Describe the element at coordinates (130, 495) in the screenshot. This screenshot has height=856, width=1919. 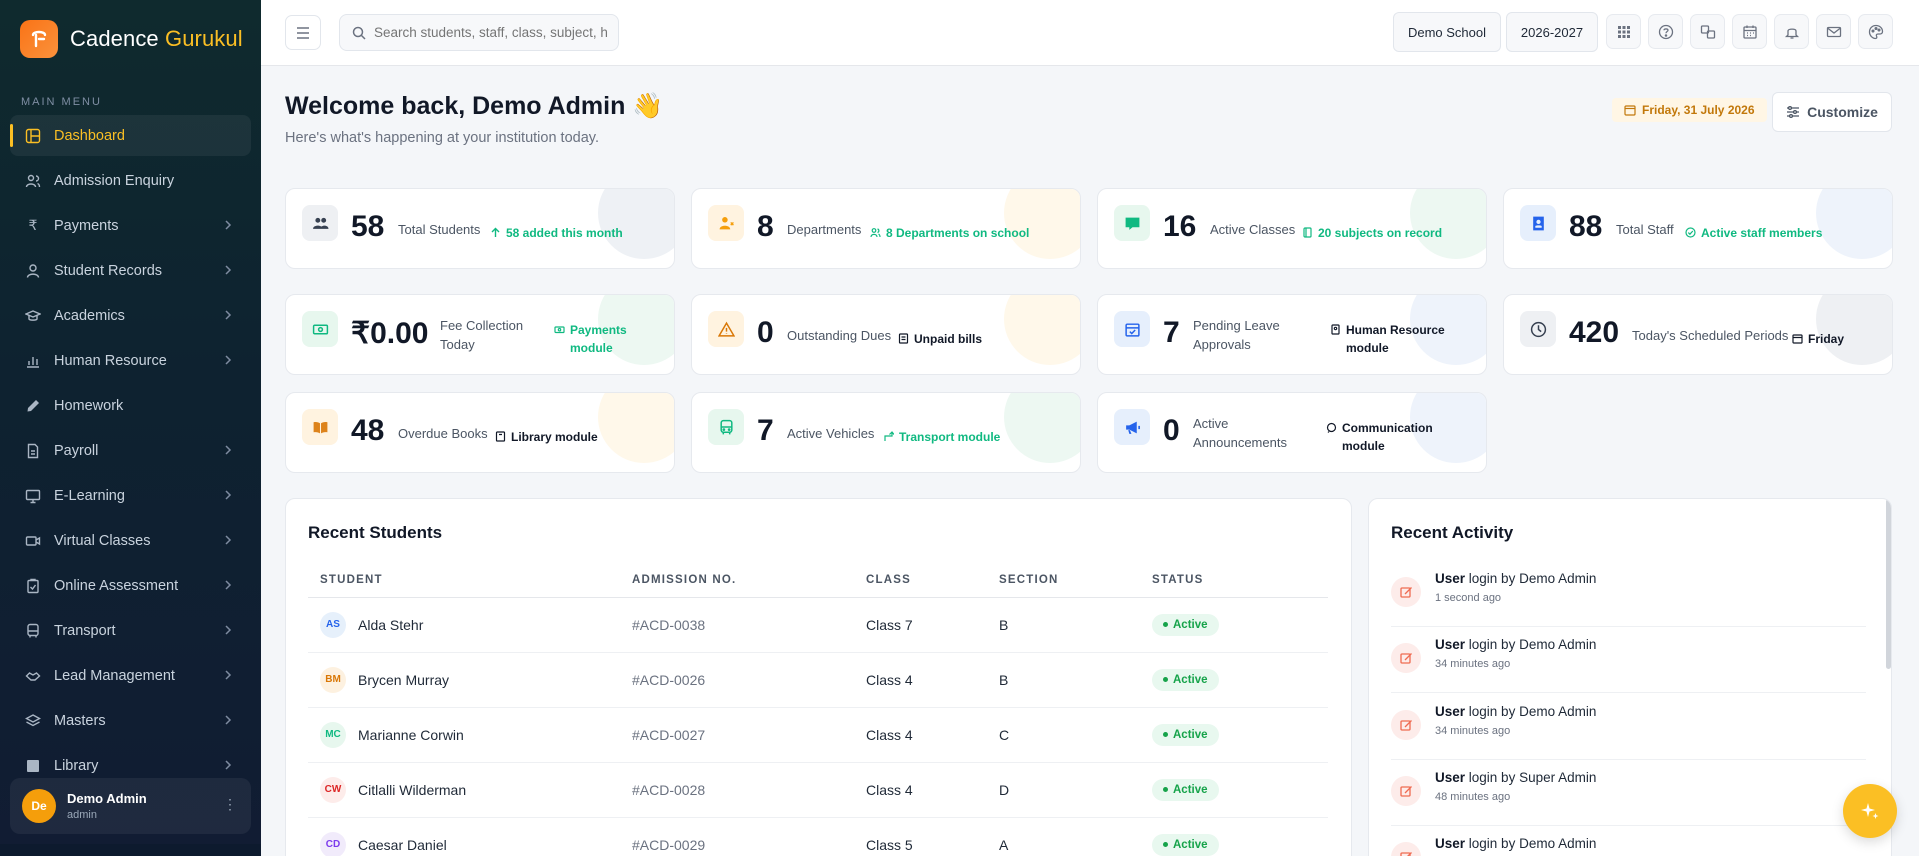
I see `sidebar-item-e-learning: E-Learning` at that location.